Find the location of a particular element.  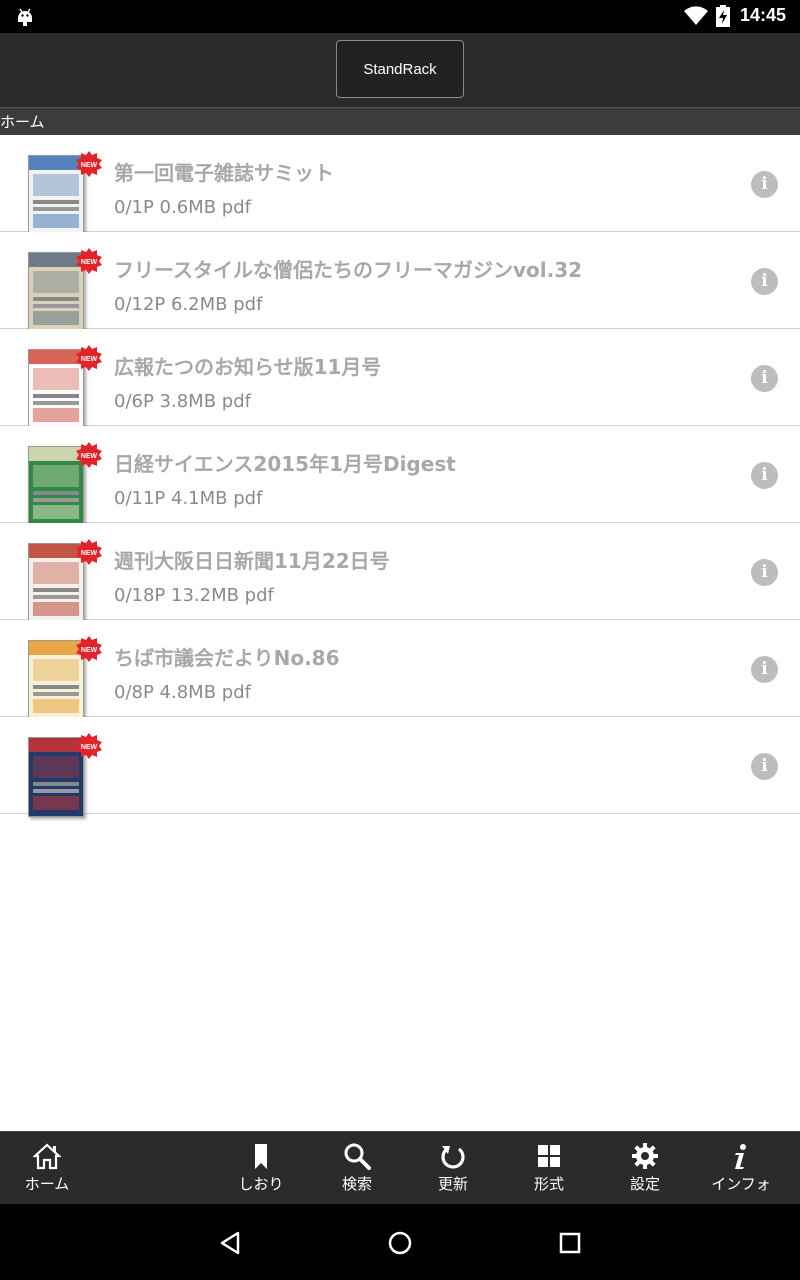

app-bar: StandRack is located at coordinates (400, 70).